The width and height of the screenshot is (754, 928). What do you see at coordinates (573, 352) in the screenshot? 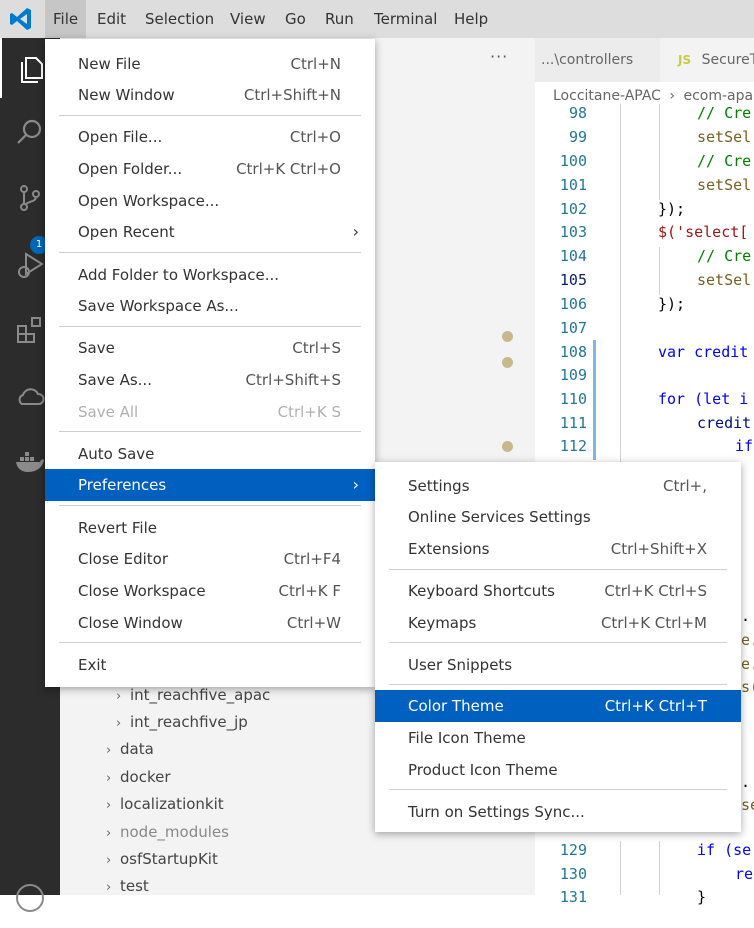
I see `line-number: 108` at bounding box center [573, 352].